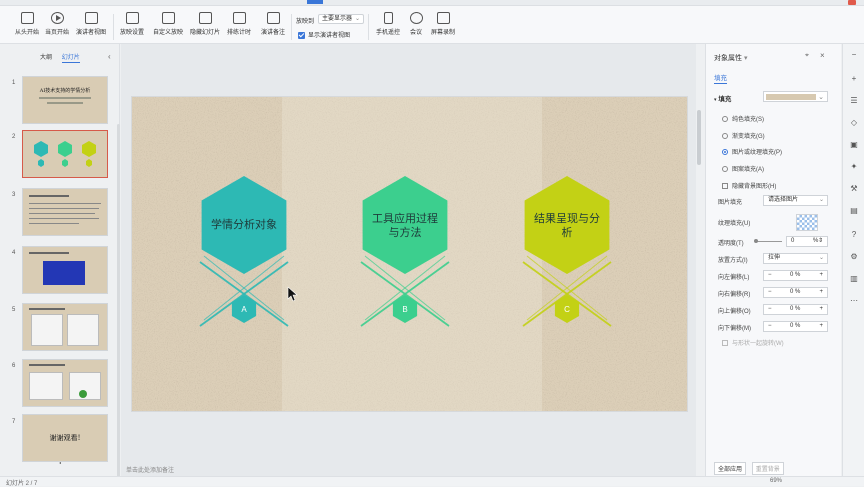  I want to click on speaker-notes-button: 演讲备注, so click(273, 28).